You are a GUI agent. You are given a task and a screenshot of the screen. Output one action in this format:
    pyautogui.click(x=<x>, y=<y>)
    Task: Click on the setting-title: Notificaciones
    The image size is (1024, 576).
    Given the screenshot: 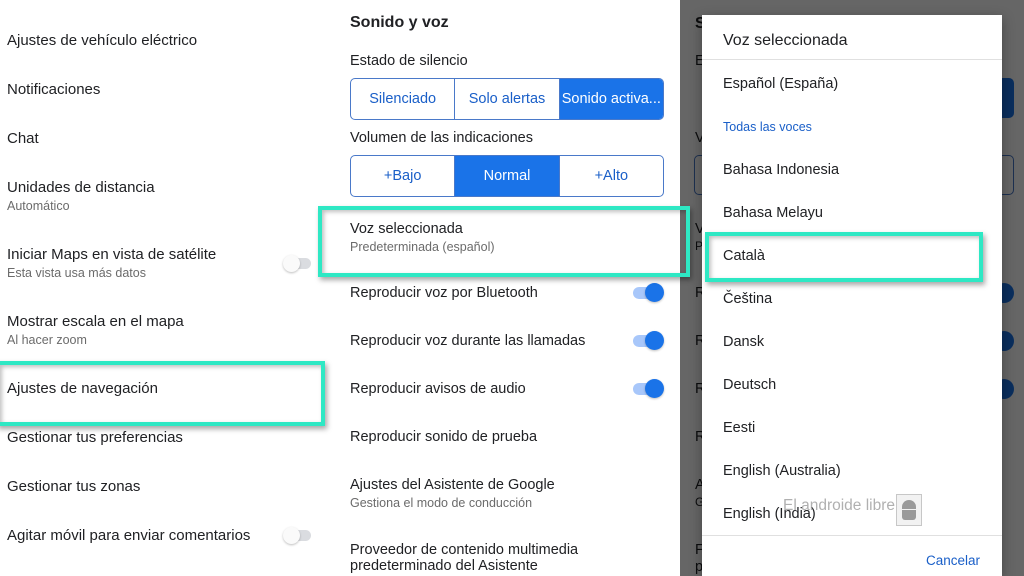 What is the action you would take?
    pyautogui.click(x=54, y=89)
    